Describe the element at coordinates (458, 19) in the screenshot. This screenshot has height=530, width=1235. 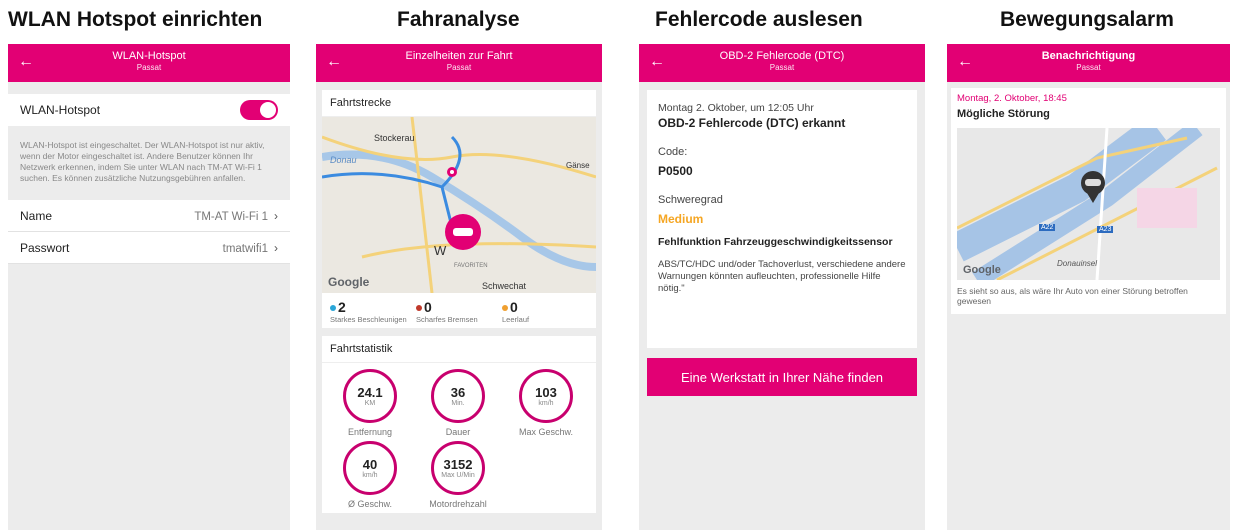
I see `caption-fahranalyse: Fahranalyse` at that location.